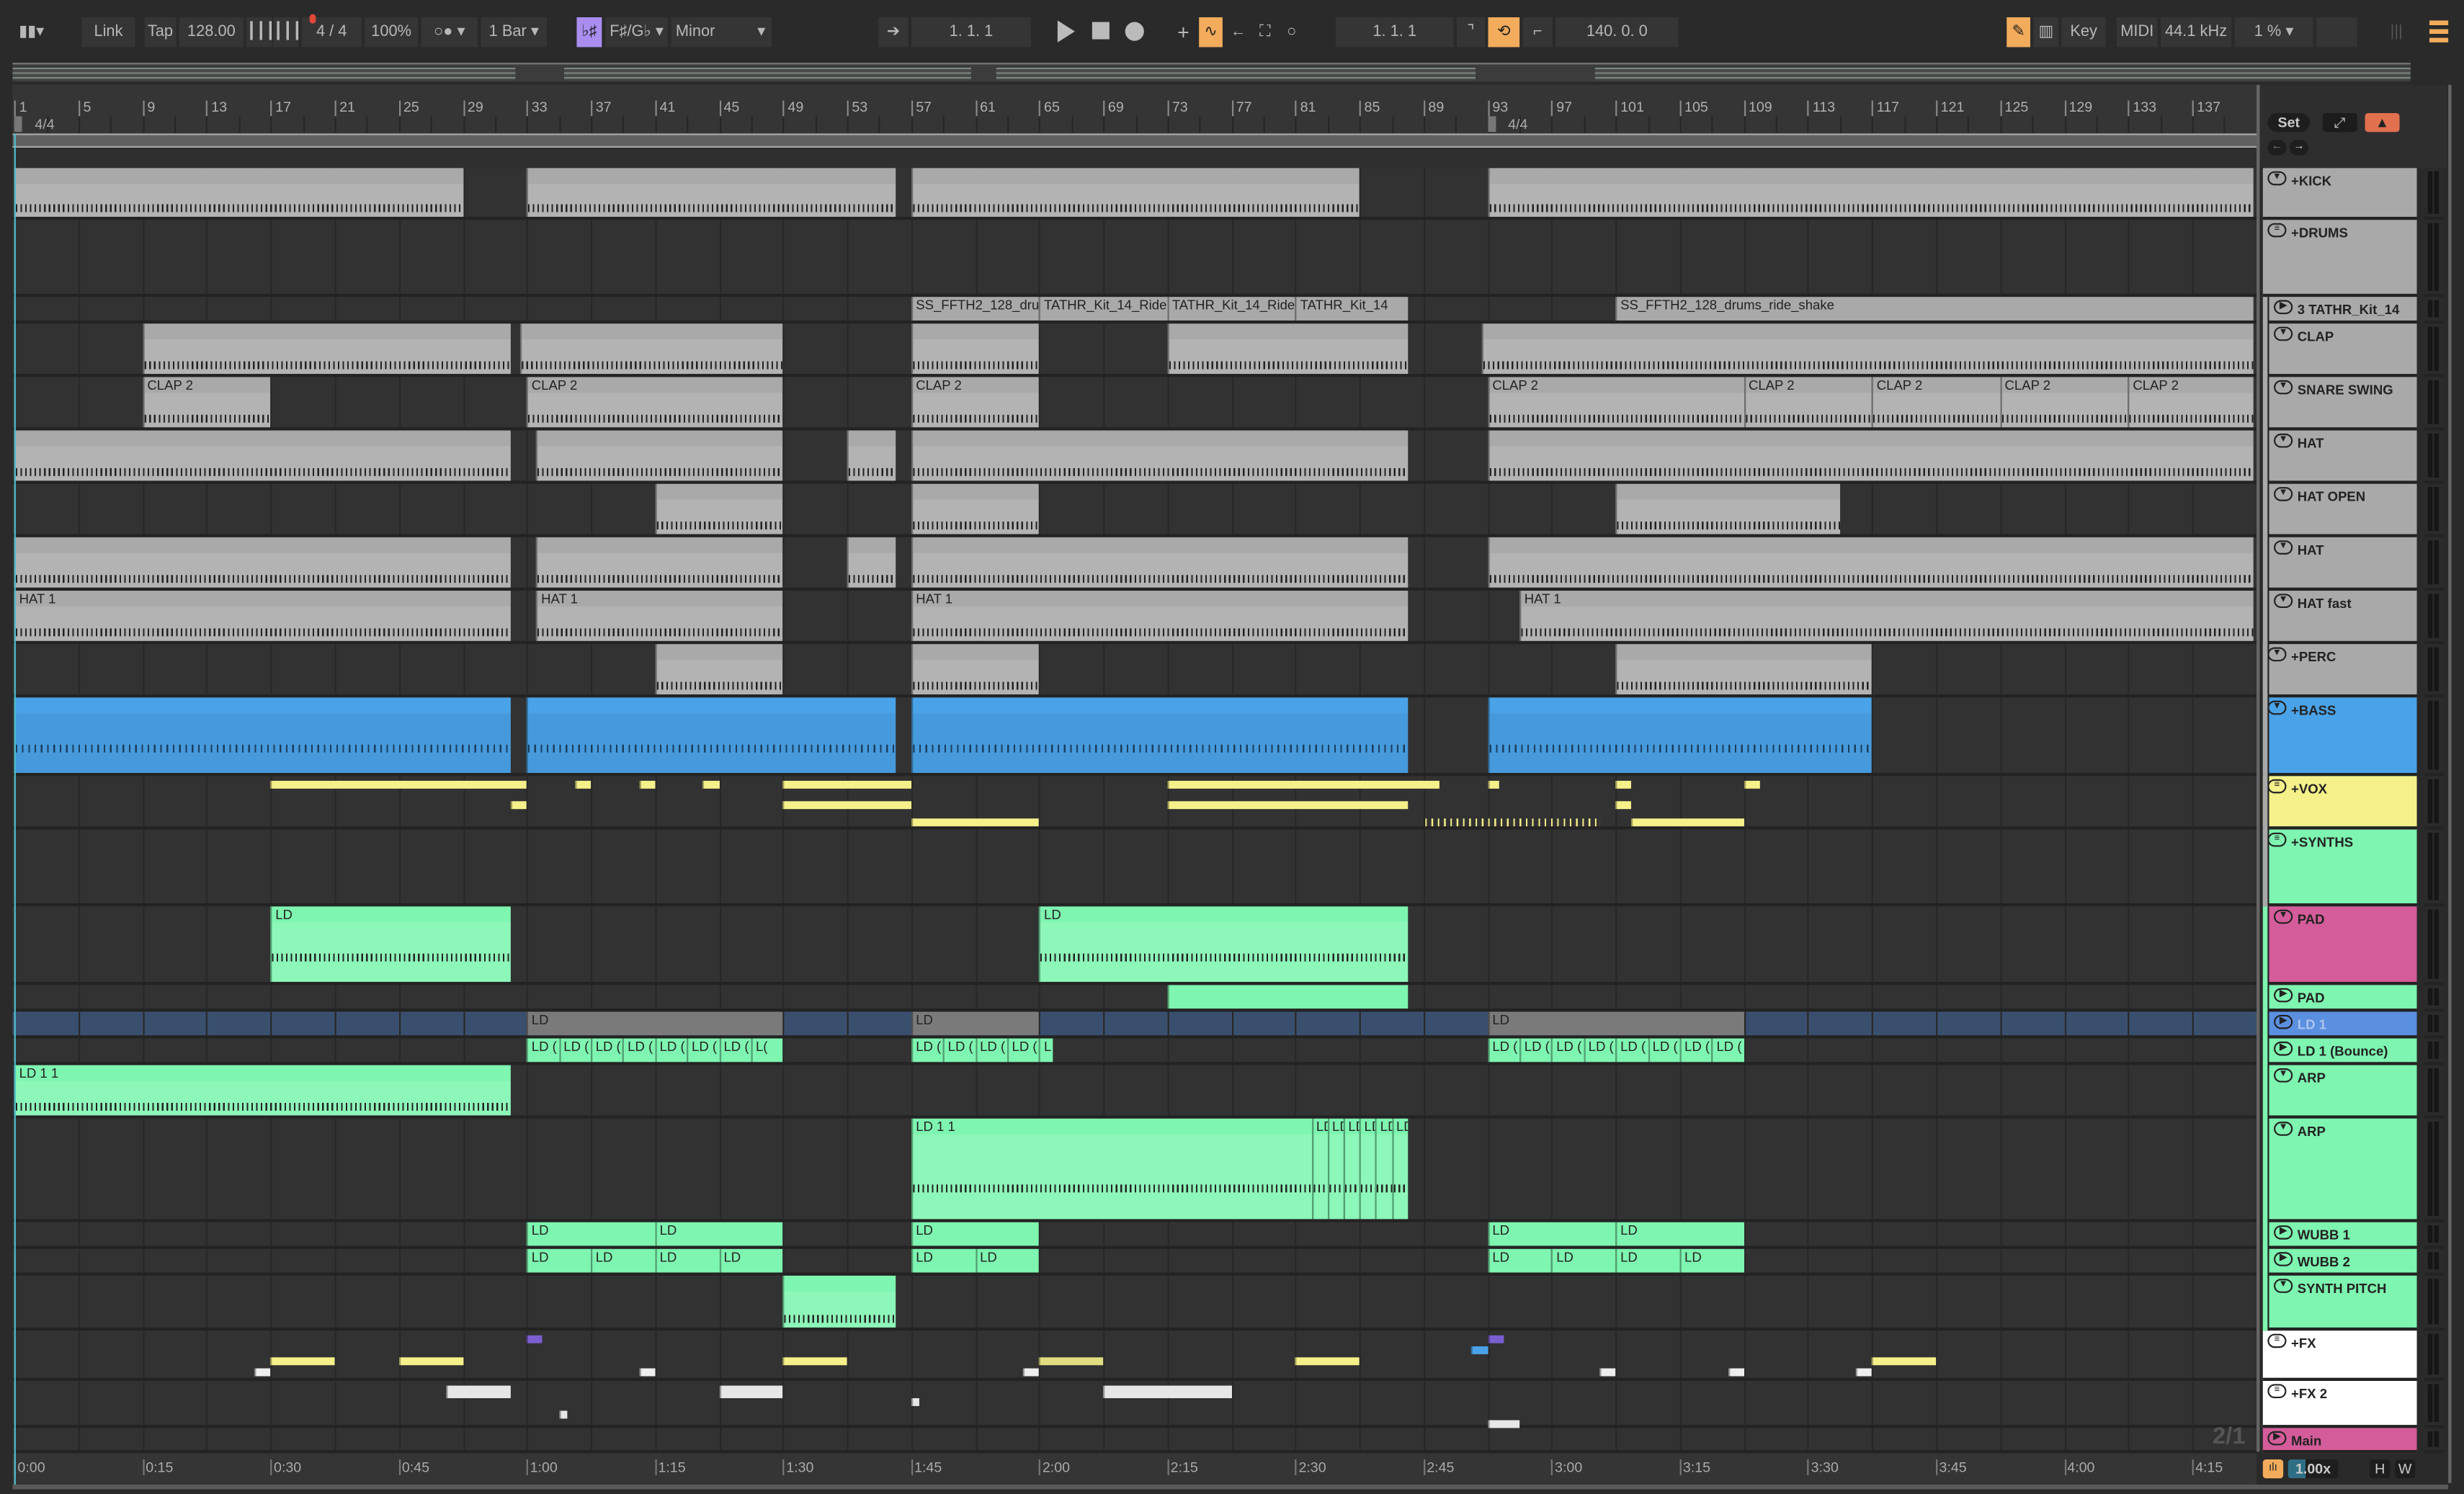 Image resolution: width=2464 pixels, height=1494 pixels. Describe the element at coordinates (2339, 123) in the screenshot. I see `auto-arm-icon: ⤢` at that location.